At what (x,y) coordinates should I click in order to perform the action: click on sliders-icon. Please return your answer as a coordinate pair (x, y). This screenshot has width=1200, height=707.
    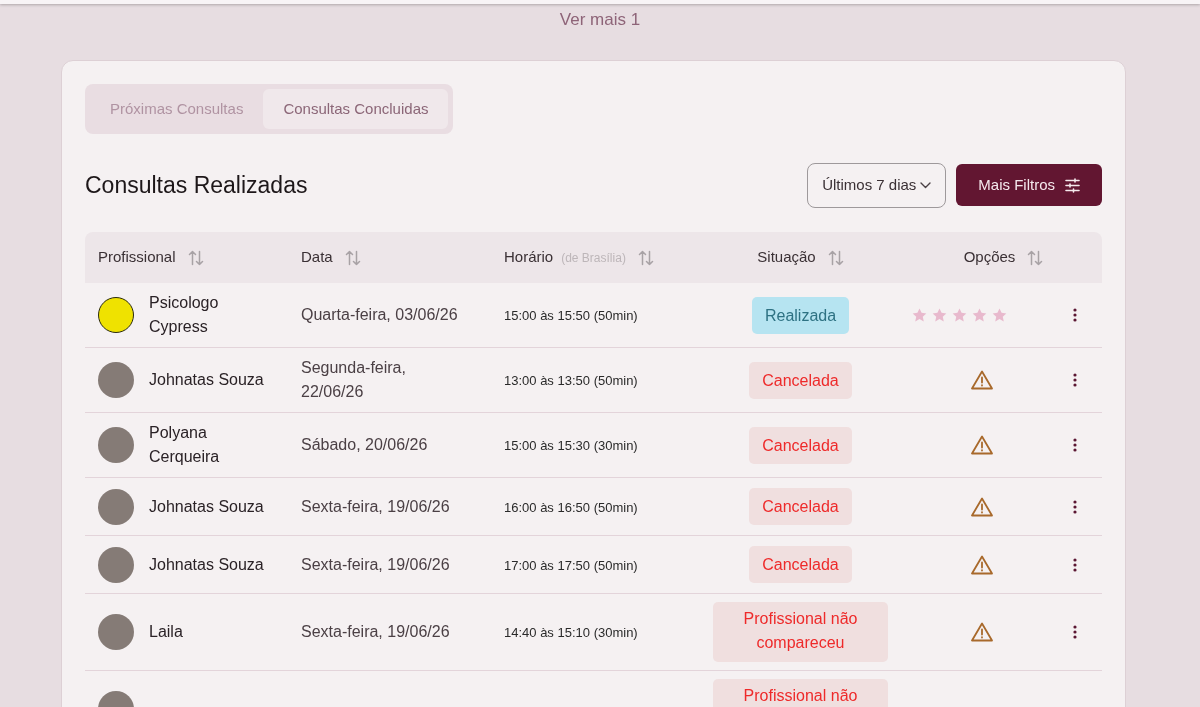
    Looking at the image, I should click on (1072, 185).